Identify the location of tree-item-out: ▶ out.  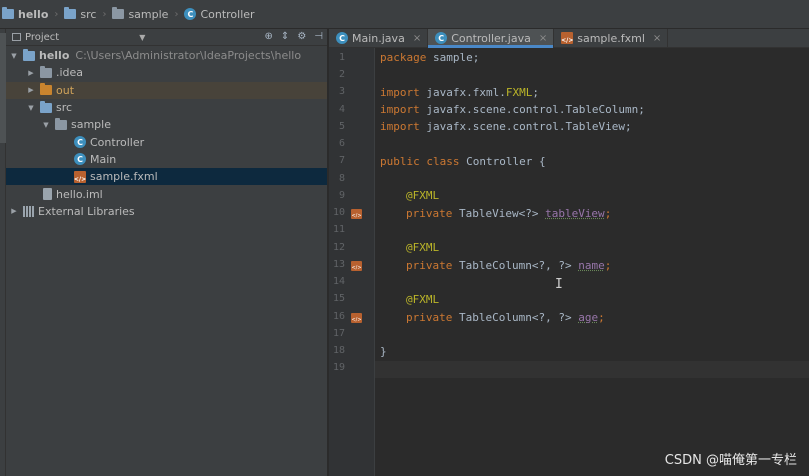
(166, 90).